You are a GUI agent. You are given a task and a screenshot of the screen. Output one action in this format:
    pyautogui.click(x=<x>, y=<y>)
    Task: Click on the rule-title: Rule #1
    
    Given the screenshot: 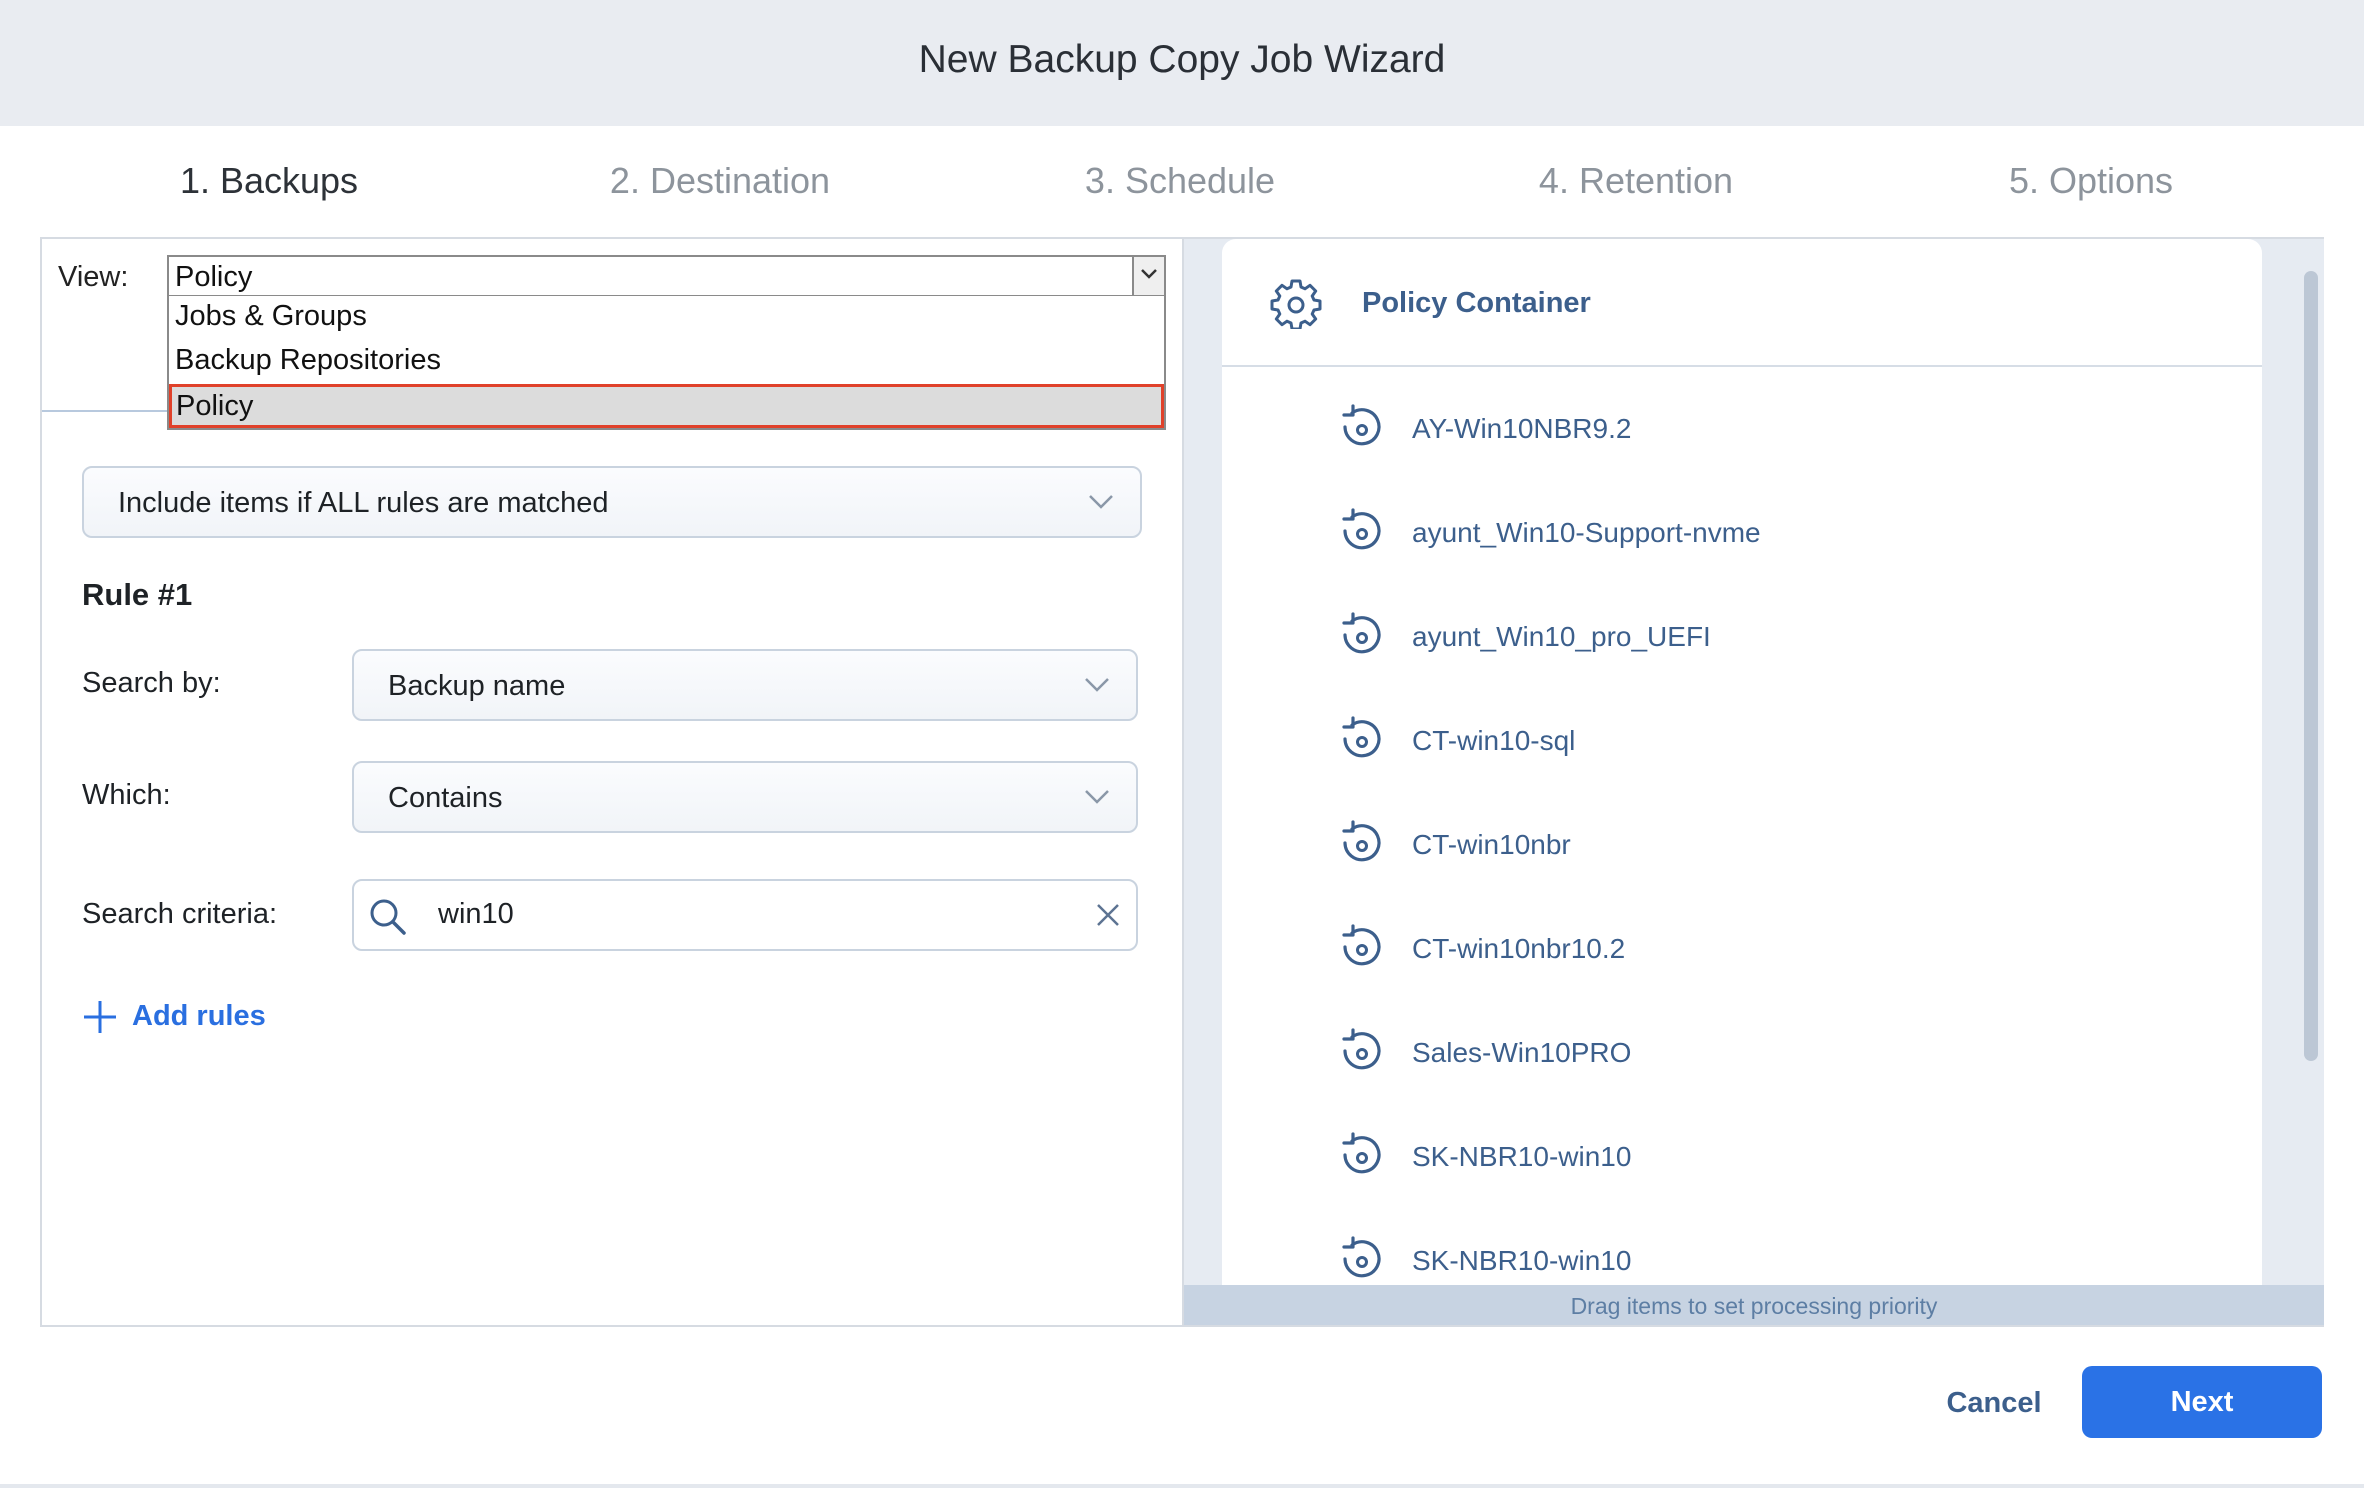 What is the action you would take?
    pyautogui.click(x=137, y=594)
    